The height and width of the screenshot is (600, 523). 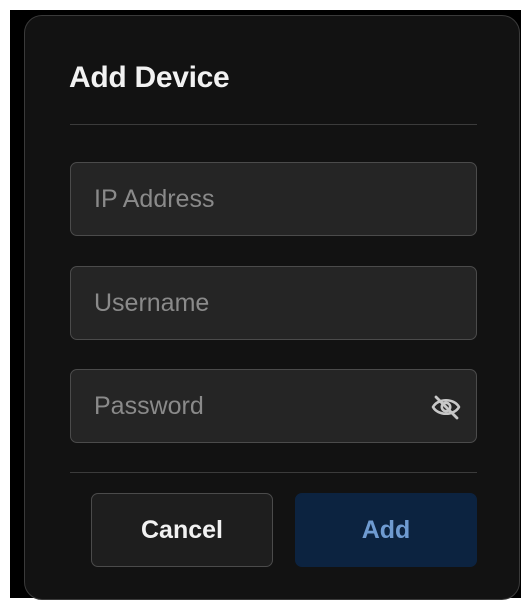 What do you see at coordinates (149, 77) in the screenshot?
I see `dialog-title: Add Device` at bounding box center [149, 77].